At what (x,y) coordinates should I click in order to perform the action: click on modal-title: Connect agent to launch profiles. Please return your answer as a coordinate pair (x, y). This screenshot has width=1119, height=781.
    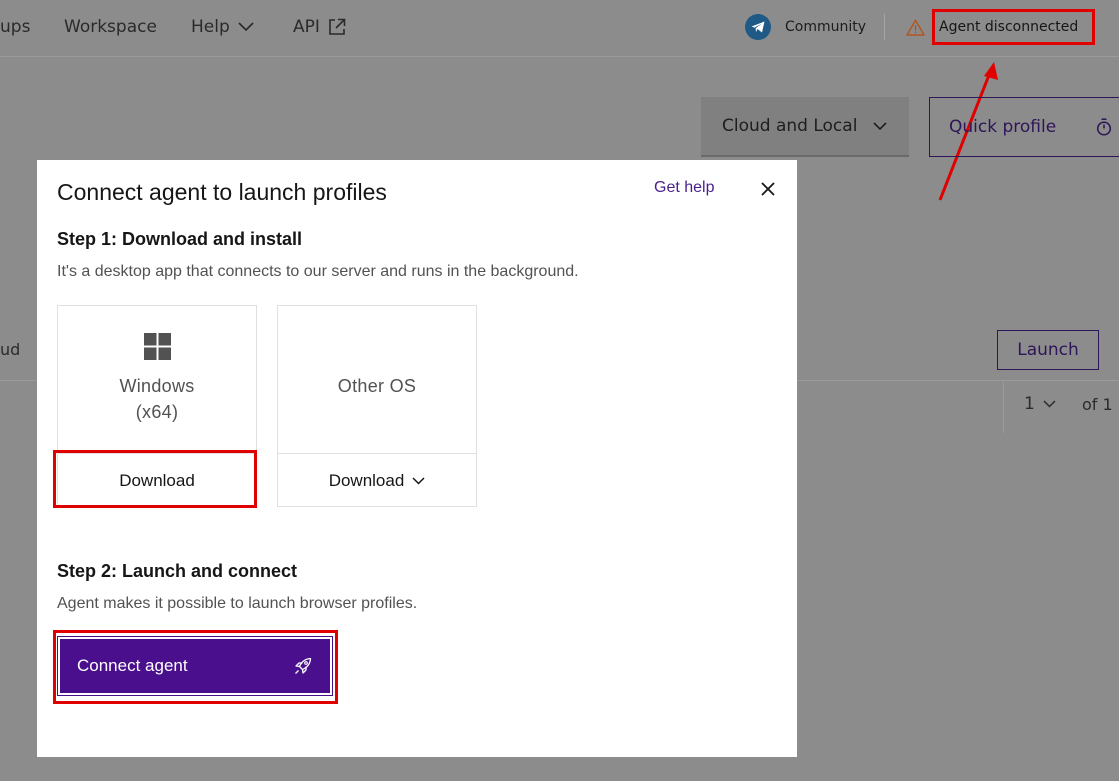
    Looking at the image, I should click on (222, 192).